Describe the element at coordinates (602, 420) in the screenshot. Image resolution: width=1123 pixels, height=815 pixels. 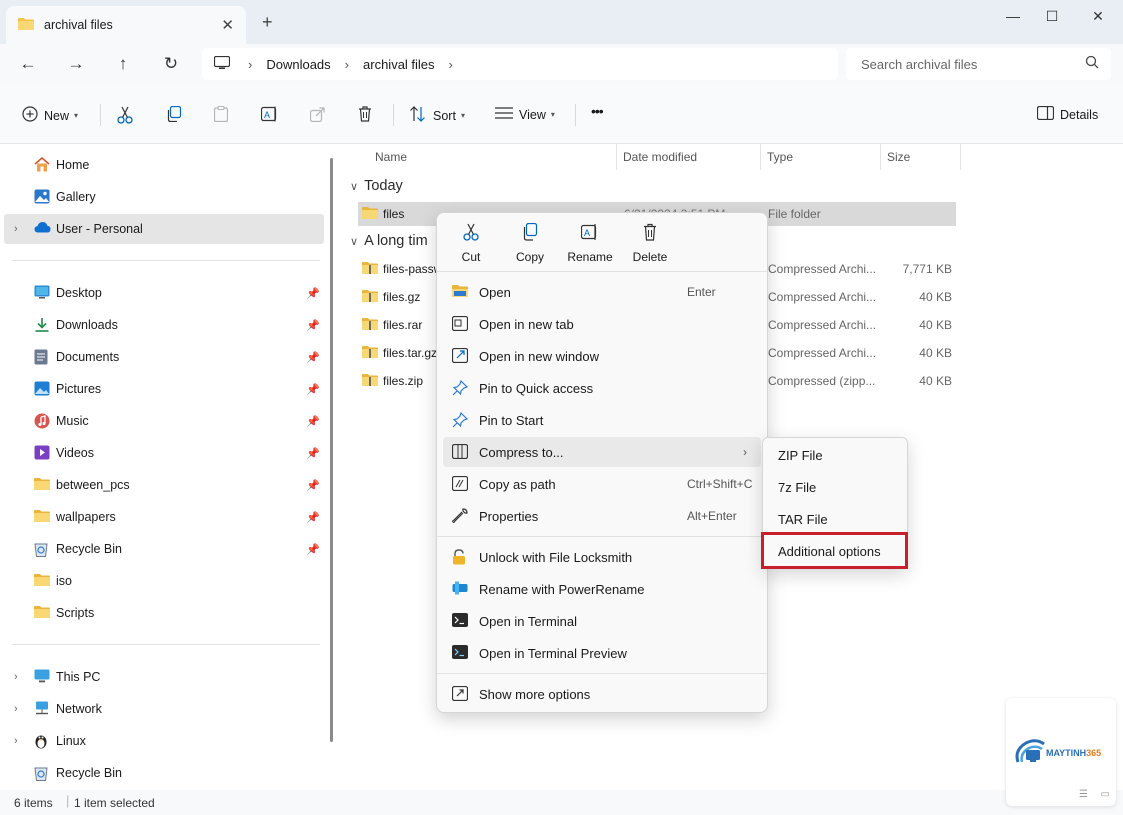
I see `menu-item-pin-start: Pin to Start` at that location.